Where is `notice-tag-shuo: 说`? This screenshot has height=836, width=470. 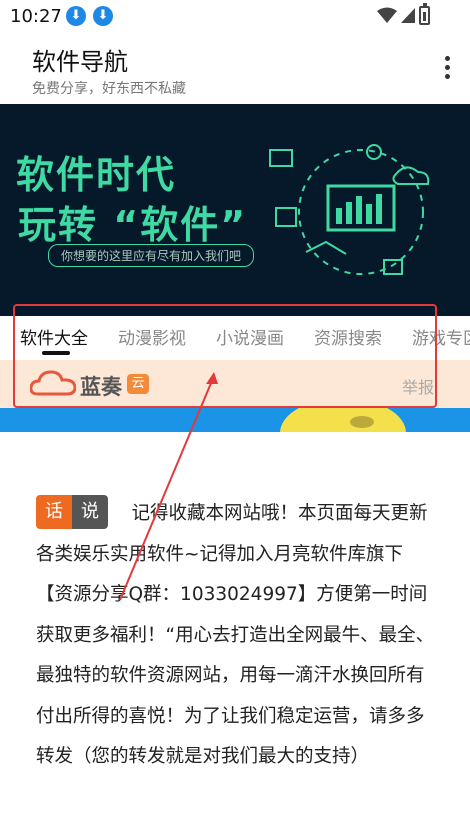 notice-tag-shuo: 说 is located at coordinates (90, 512).